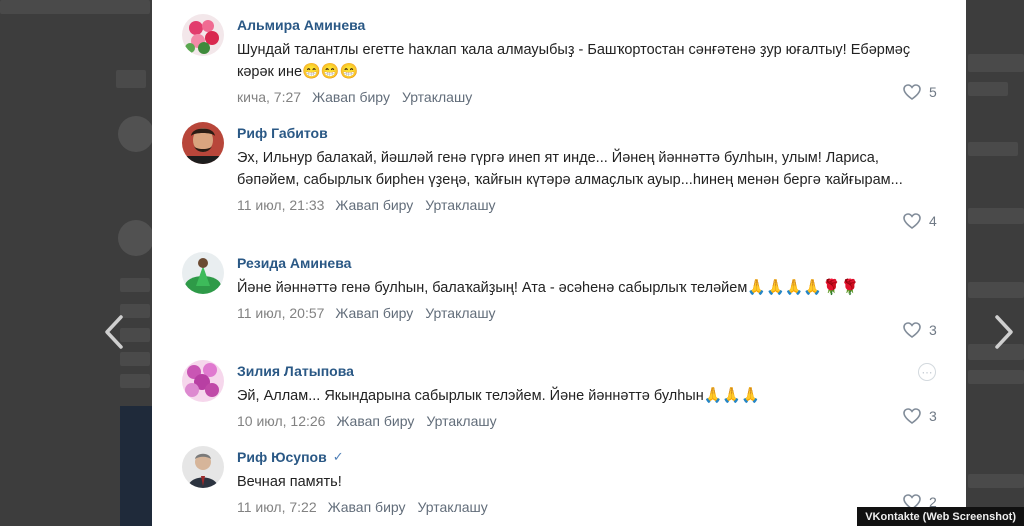 The height and width of the screenshot is (526, 1024). Describe the element at coordinates (933, 92) in the screenshot. I see `like-count: 5` at that location.